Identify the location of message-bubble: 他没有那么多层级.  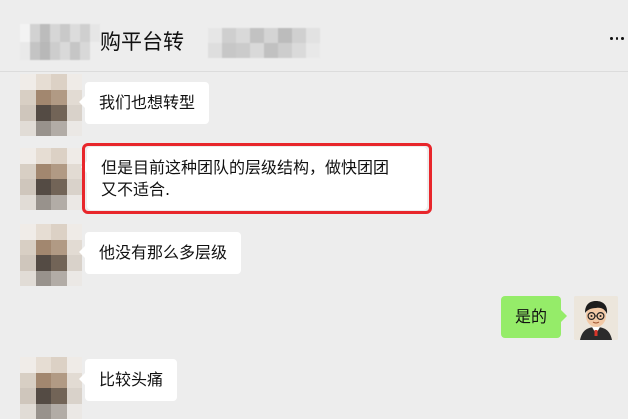
(160, 253).